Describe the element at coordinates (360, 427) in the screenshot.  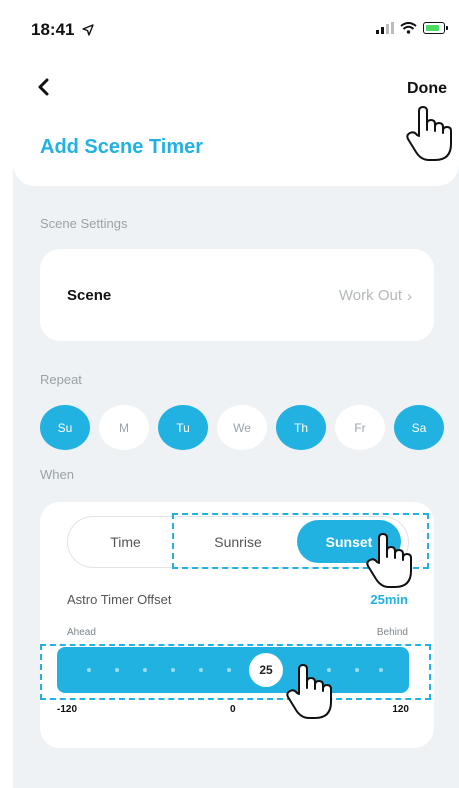
I see `day-fr: Fr` at that location.